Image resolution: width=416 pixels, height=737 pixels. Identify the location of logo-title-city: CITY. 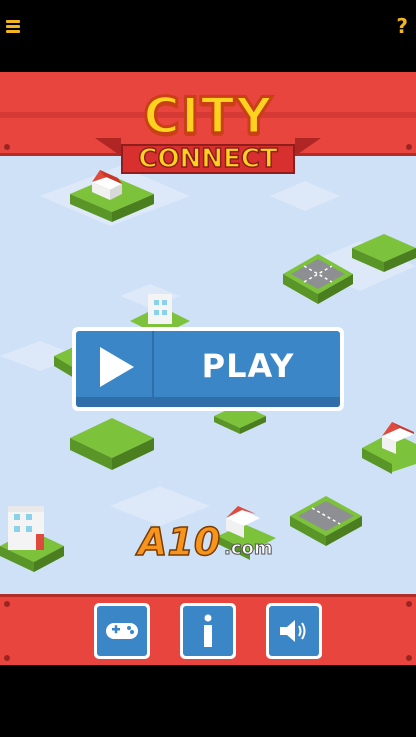
(208, 116).